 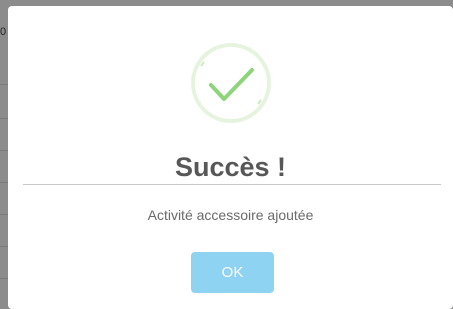 I want to click on dialog-title: Succès !, so click(x=230, y=167).